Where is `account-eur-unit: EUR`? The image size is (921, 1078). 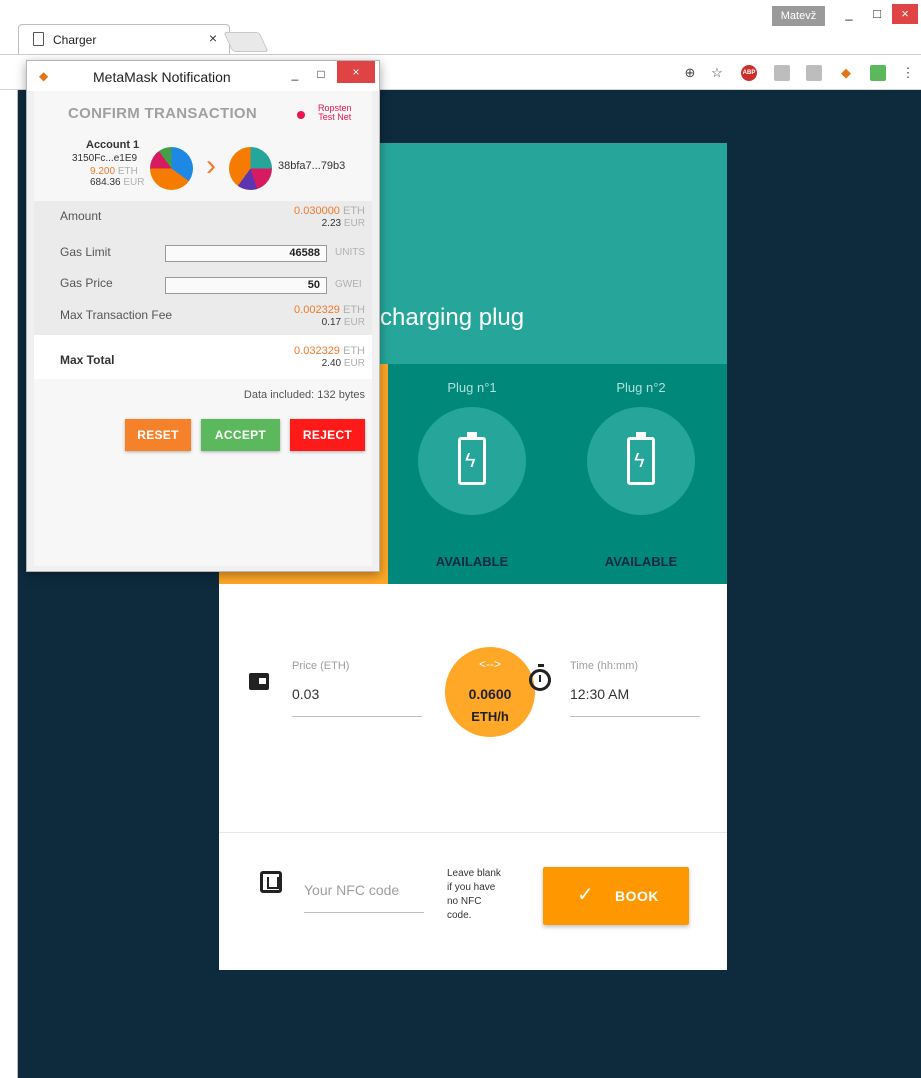 account-eur-unit: EUR is located at coordinates (134, 182).